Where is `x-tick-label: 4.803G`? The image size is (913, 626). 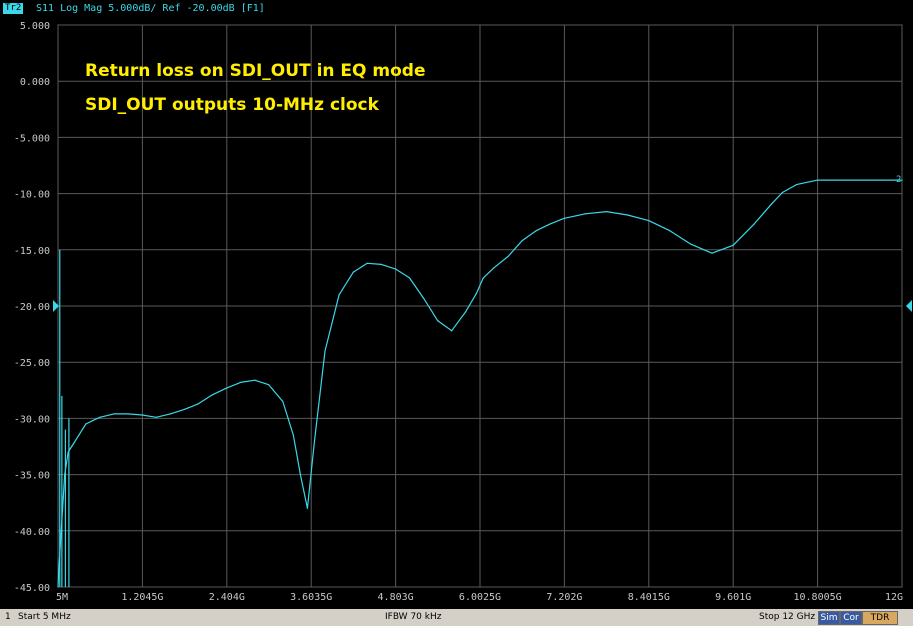
x-tick-label: 4.803G is located at coordinates (396, 597).